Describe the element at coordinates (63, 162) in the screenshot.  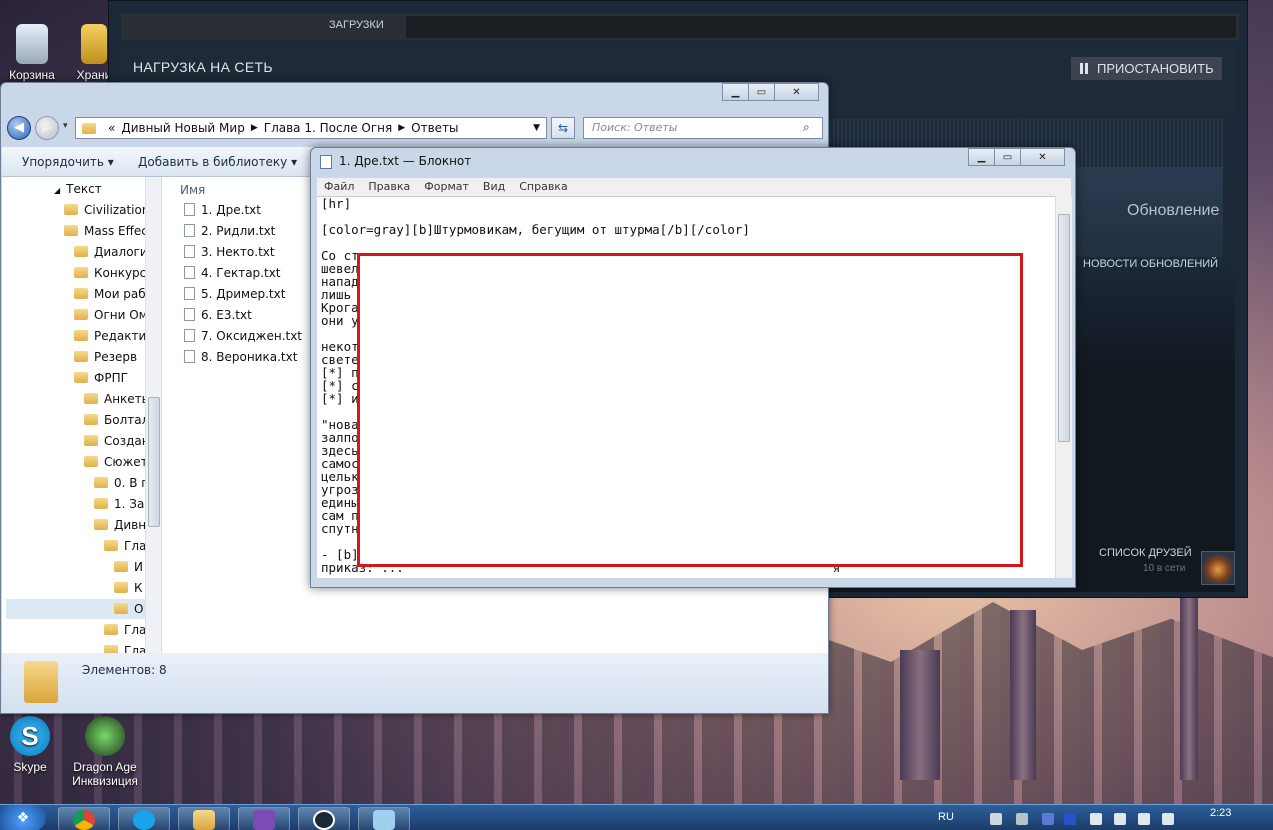
I see `organize-label: Упорядочить` at that location.